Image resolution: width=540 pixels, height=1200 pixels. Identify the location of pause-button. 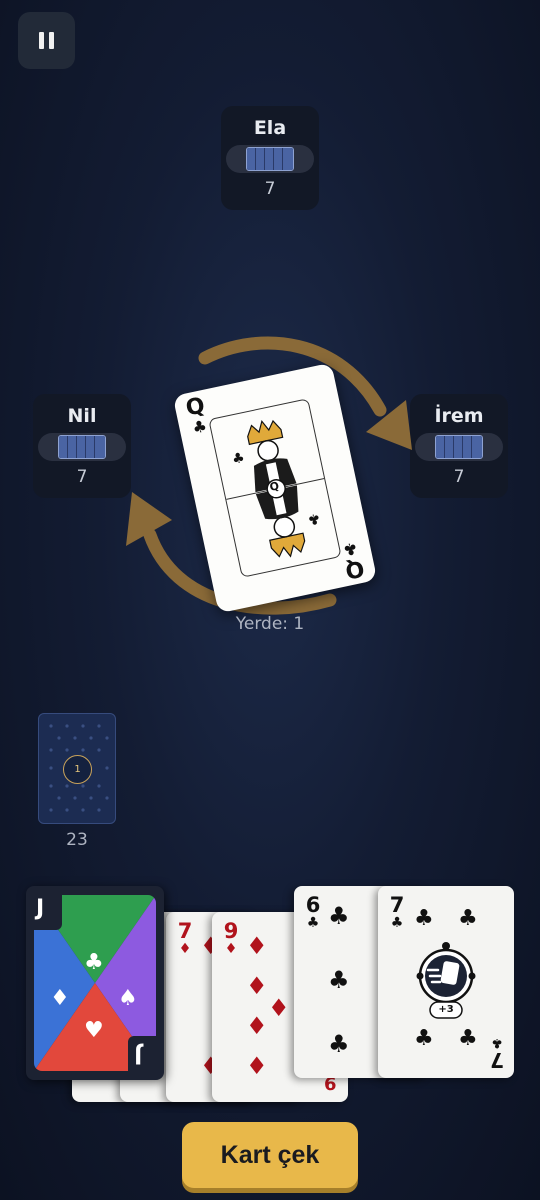
(46, 40).